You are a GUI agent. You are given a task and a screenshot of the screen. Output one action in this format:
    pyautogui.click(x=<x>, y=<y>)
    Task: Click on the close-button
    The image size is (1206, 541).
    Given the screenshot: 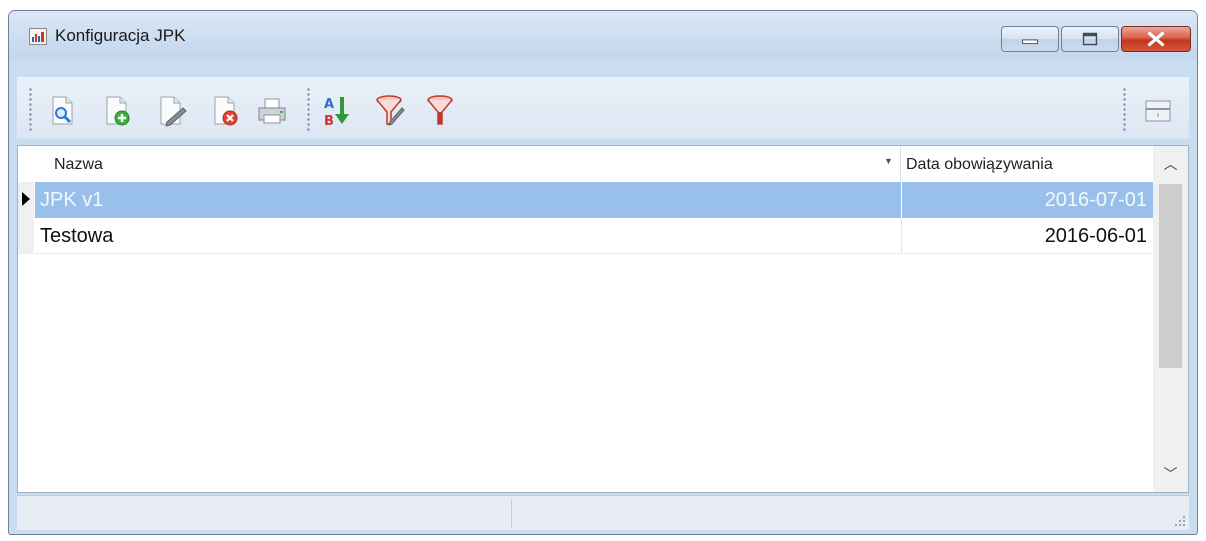 What is the action you would take?
    pyautogui.click(x=1156, y=39)
    